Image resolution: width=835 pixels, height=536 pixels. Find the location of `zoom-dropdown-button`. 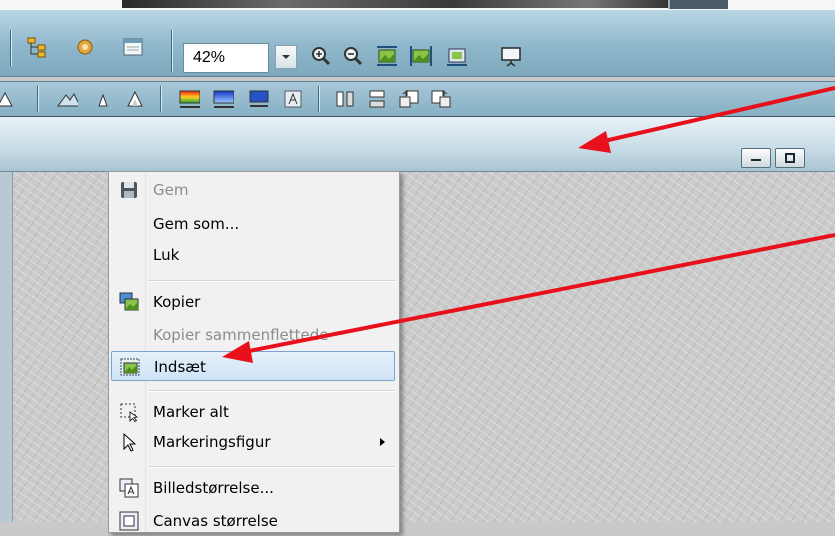

zoom-dropdown-button is located at coordinates (286, 57).